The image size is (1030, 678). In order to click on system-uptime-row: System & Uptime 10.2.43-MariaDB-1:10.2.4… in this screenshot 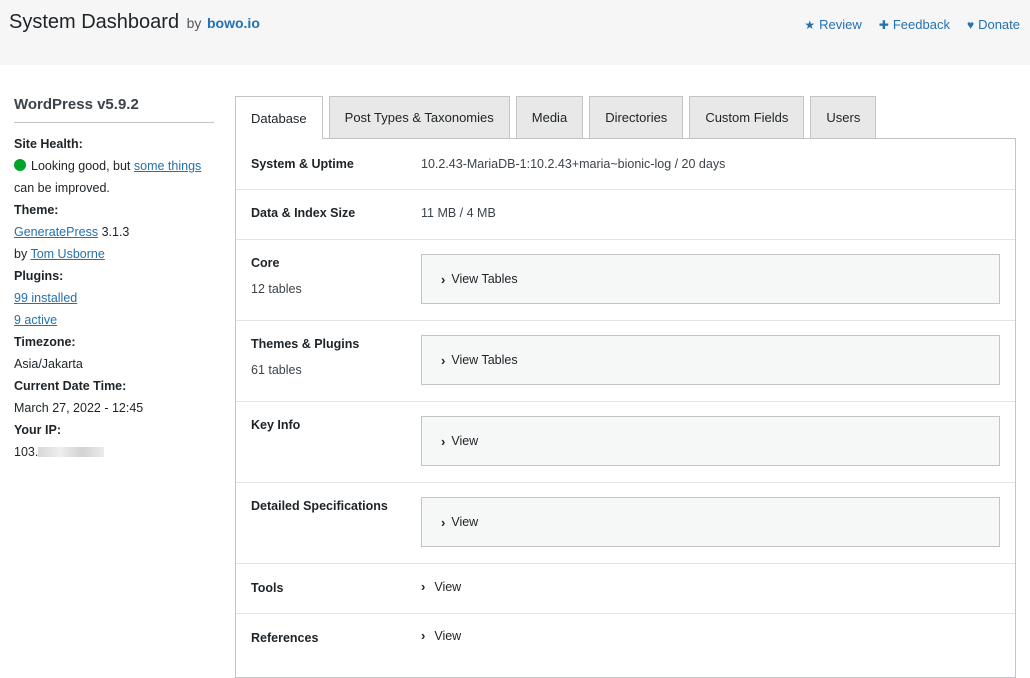, I will do `click(625, 164)`.